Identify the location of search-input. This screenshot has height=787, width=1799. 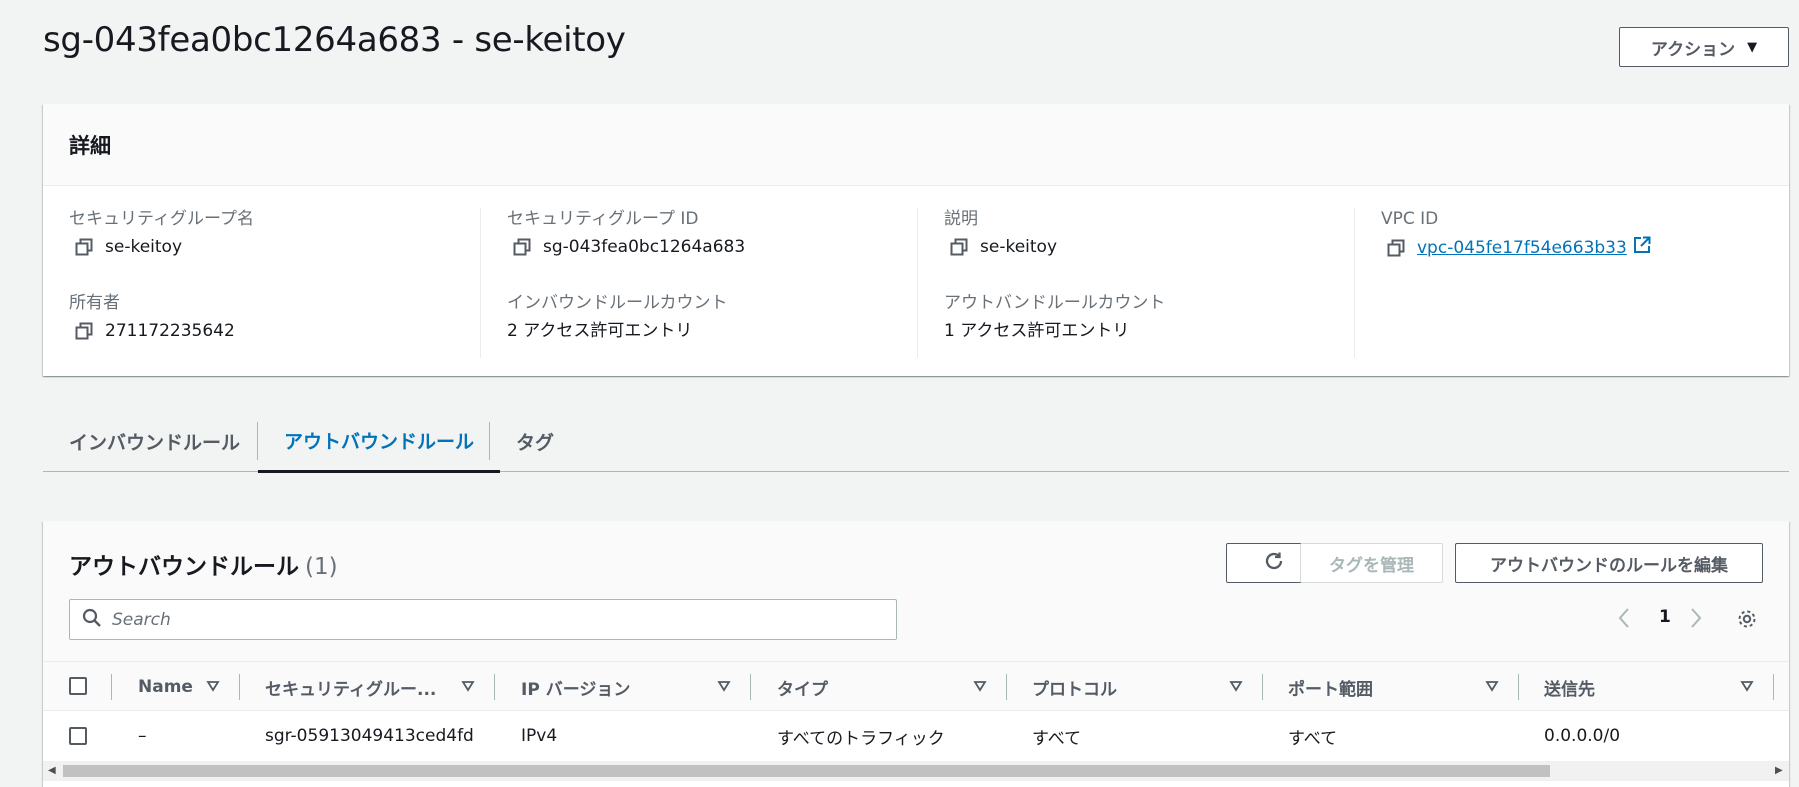
(492, 619).